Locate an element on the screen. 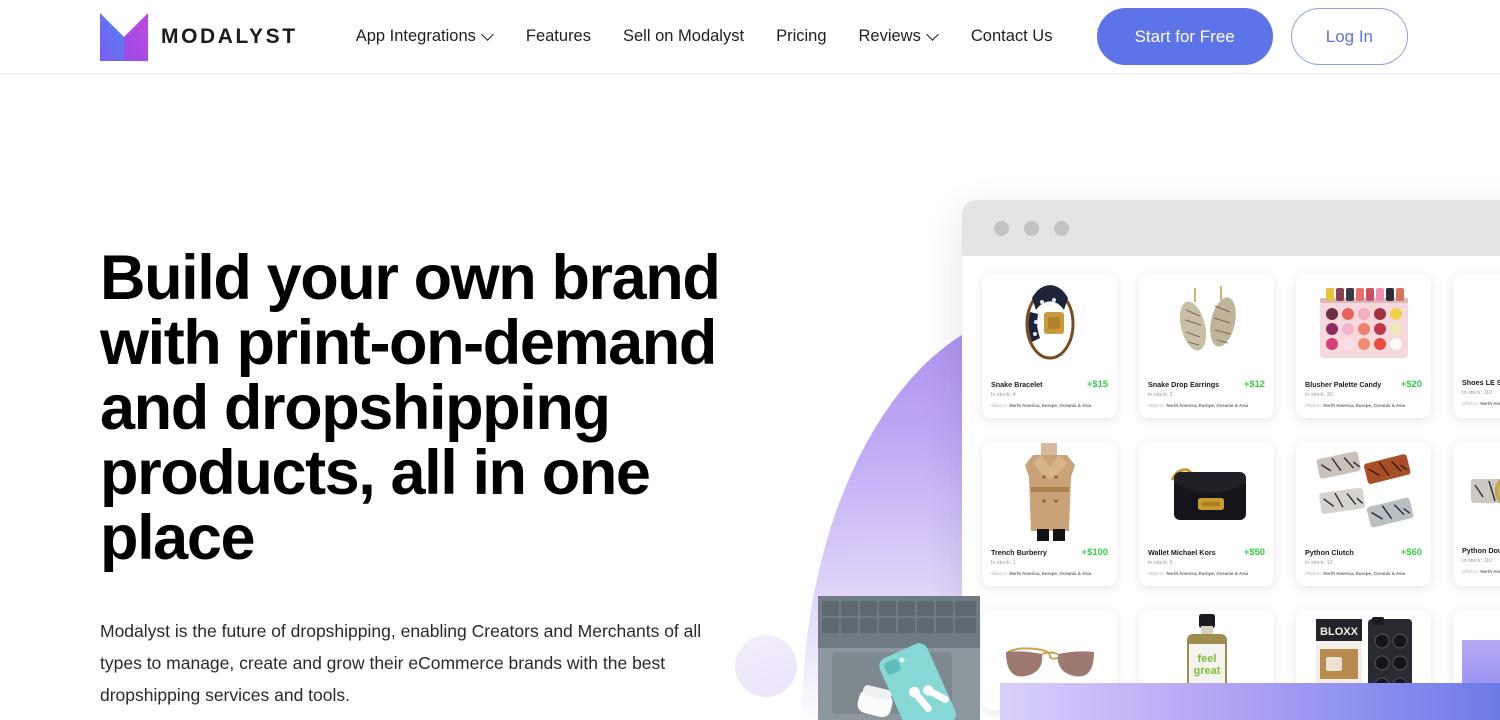 The image size is (1500, 720). product-name: Shoes LE SILLA is located at coordinates (1481, 382).